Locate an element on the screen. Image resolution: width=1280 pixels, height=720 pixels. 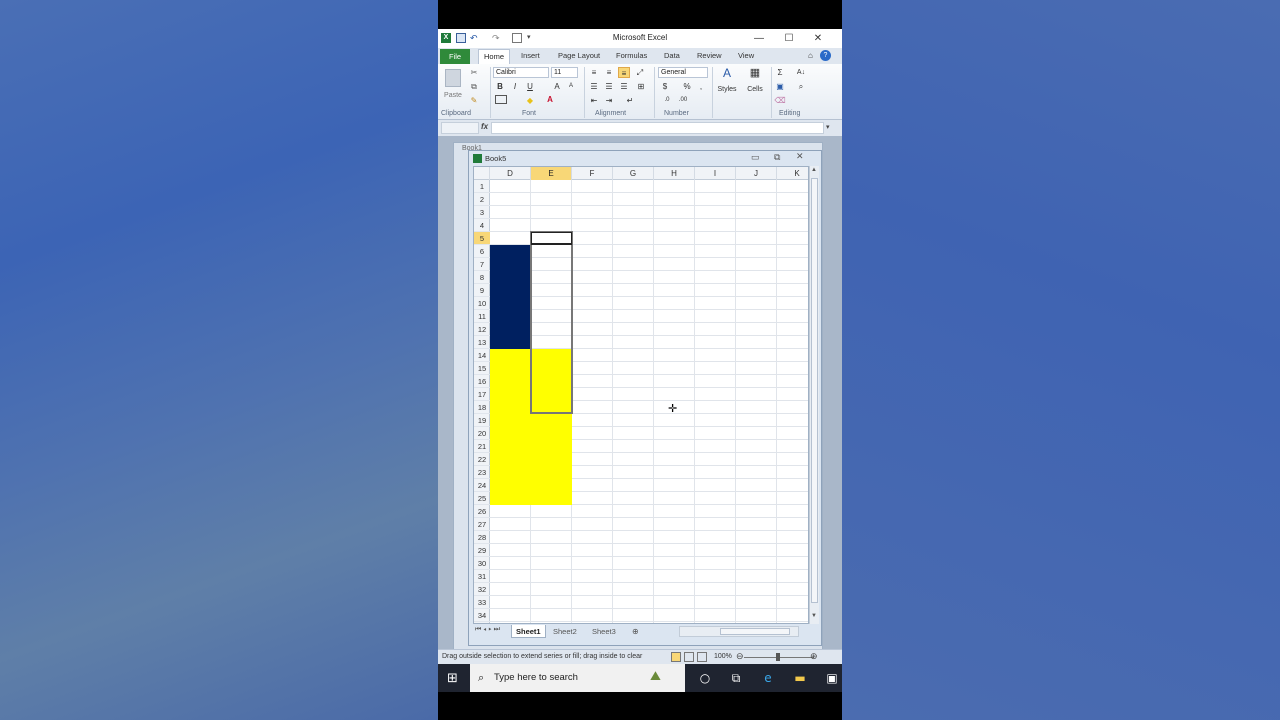
row-header: 32 is located at coordinates (482, 589).